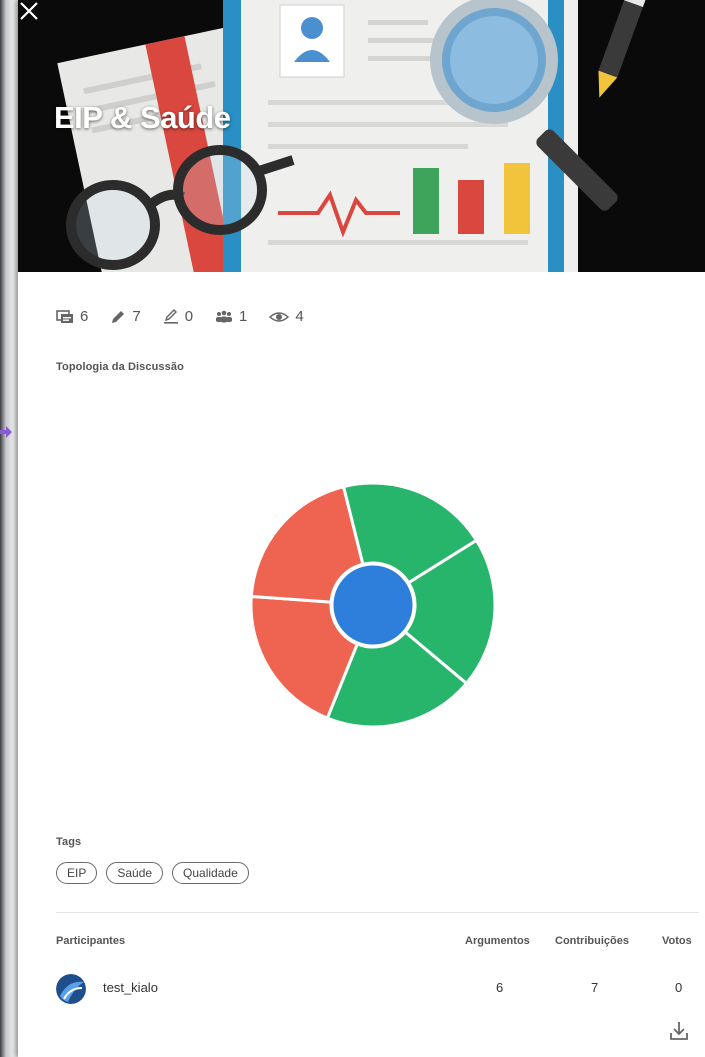 The height and width of the screenshot is (1057, 705). Describe the element at coordinates (279, 316) in the screenshot. I see `eye-icon` at that location.